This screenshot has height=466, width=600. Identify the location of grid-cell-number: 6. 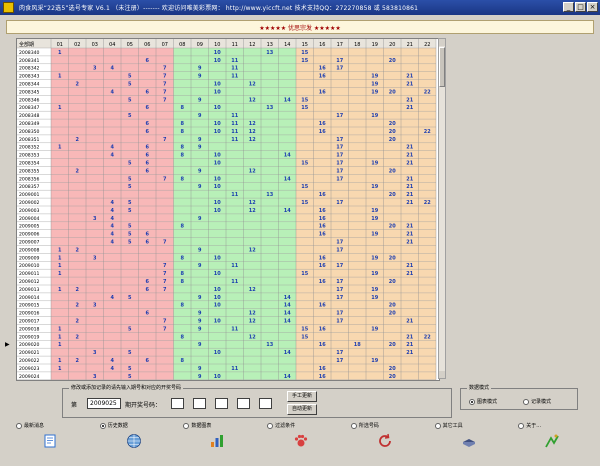
(148, 164).